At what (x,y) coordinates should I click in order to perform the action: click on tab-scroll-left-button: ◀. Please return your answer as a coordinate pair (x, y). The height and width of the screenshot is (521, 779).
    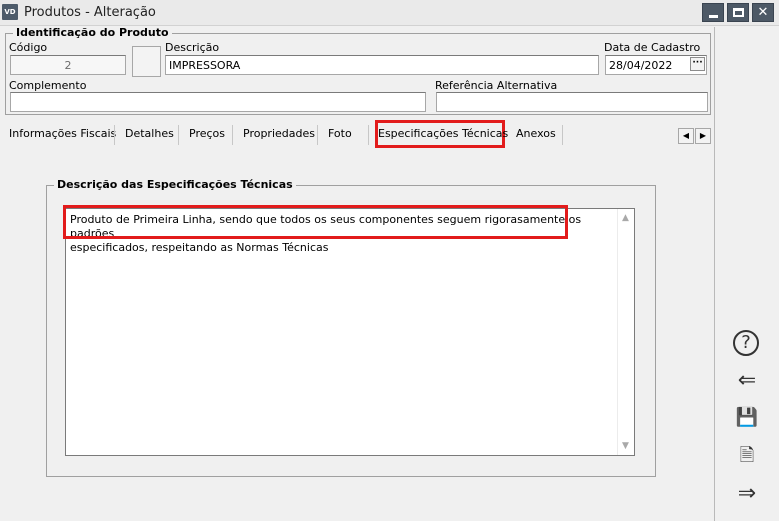
    Looking at the image, I should click on (686, 136).